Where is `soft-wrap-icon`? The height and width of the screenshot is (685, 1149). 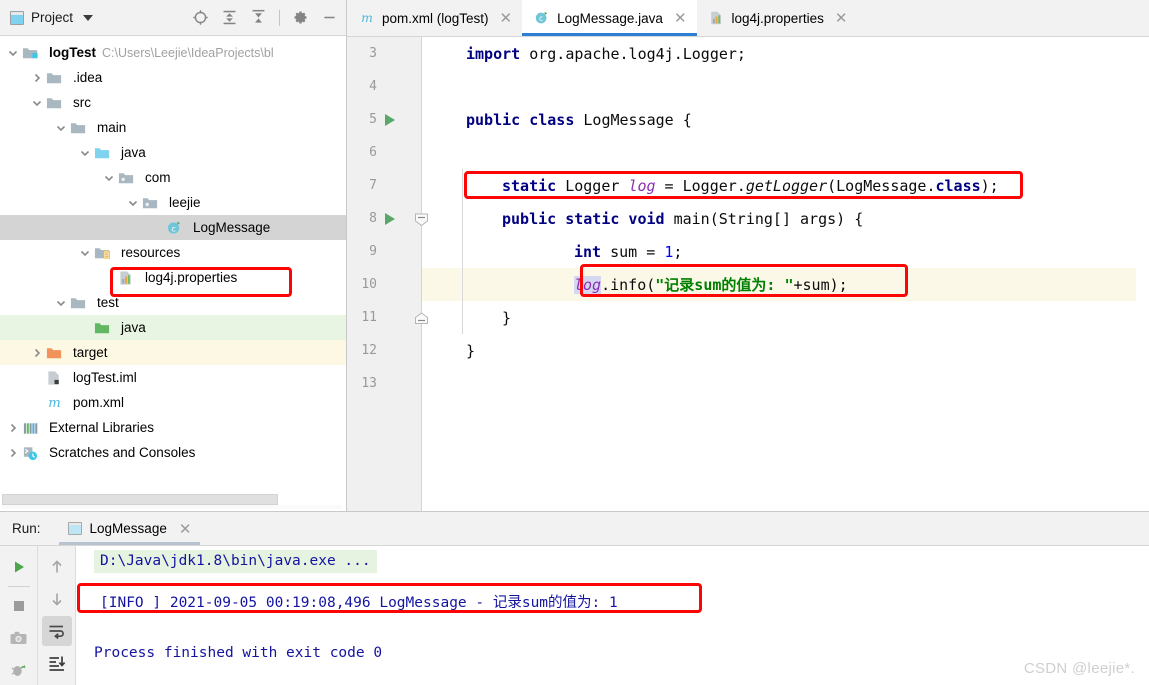 soft-wrap-icon is located at coordinates (56, 631).